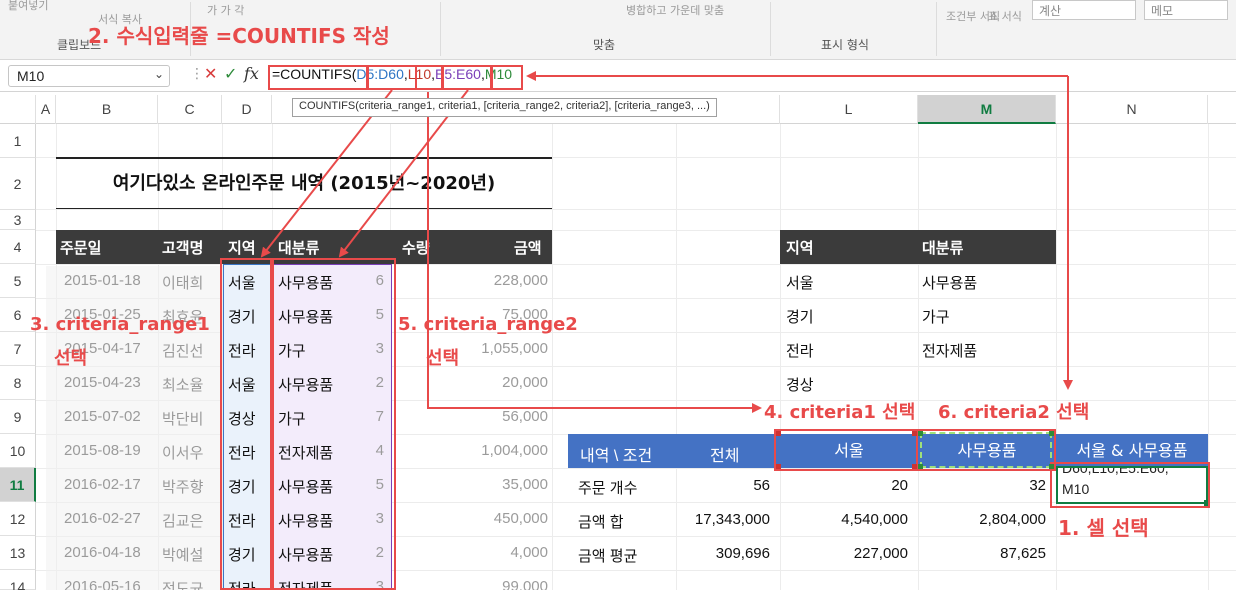 Image resolution: width=1236 pixels, height=590 pixels. I want to click on anno-step6: 6. criteria2 선택, so click(1014, 412).